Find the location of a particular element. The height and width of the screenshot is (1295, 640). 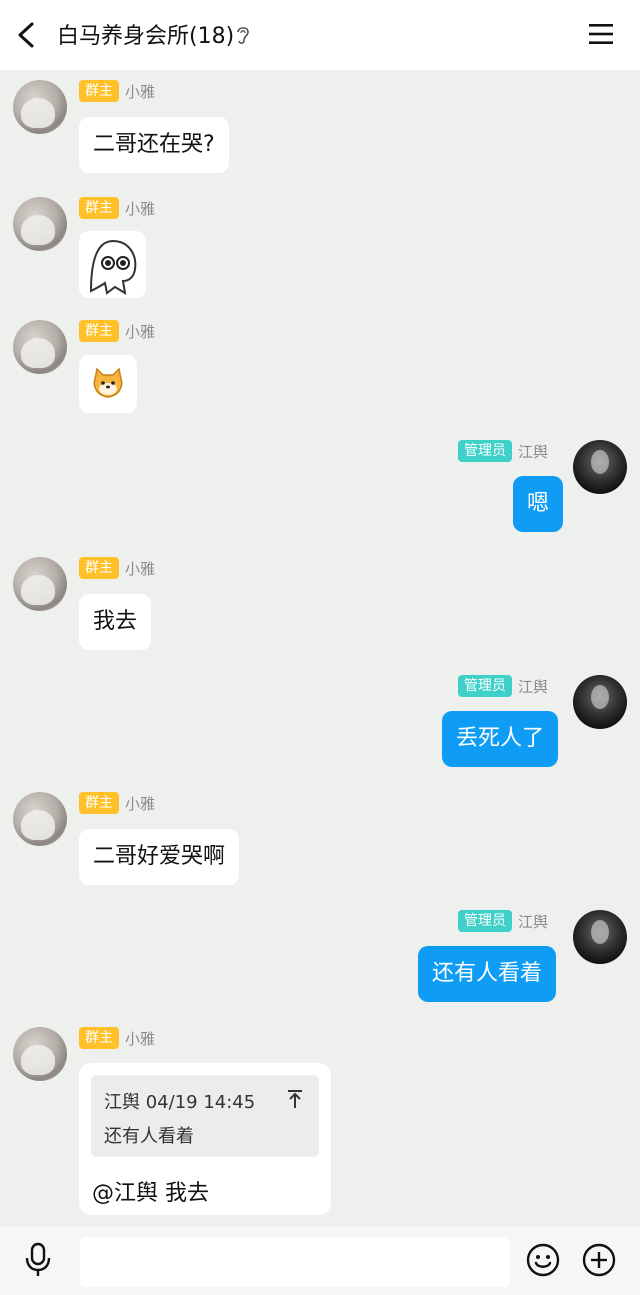

doge-sticker-icon is located at coordinates (108, 382).